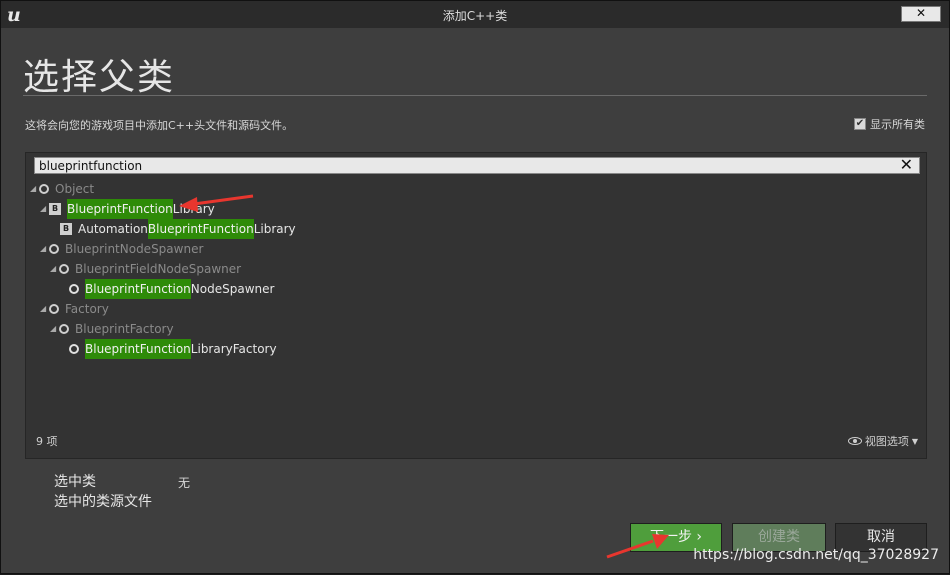  What do you see at coordinates (232, 289) in the screenshot?
I see `tree-row-label-suffix: NodeSpawner` at bounding box center [232, 289].